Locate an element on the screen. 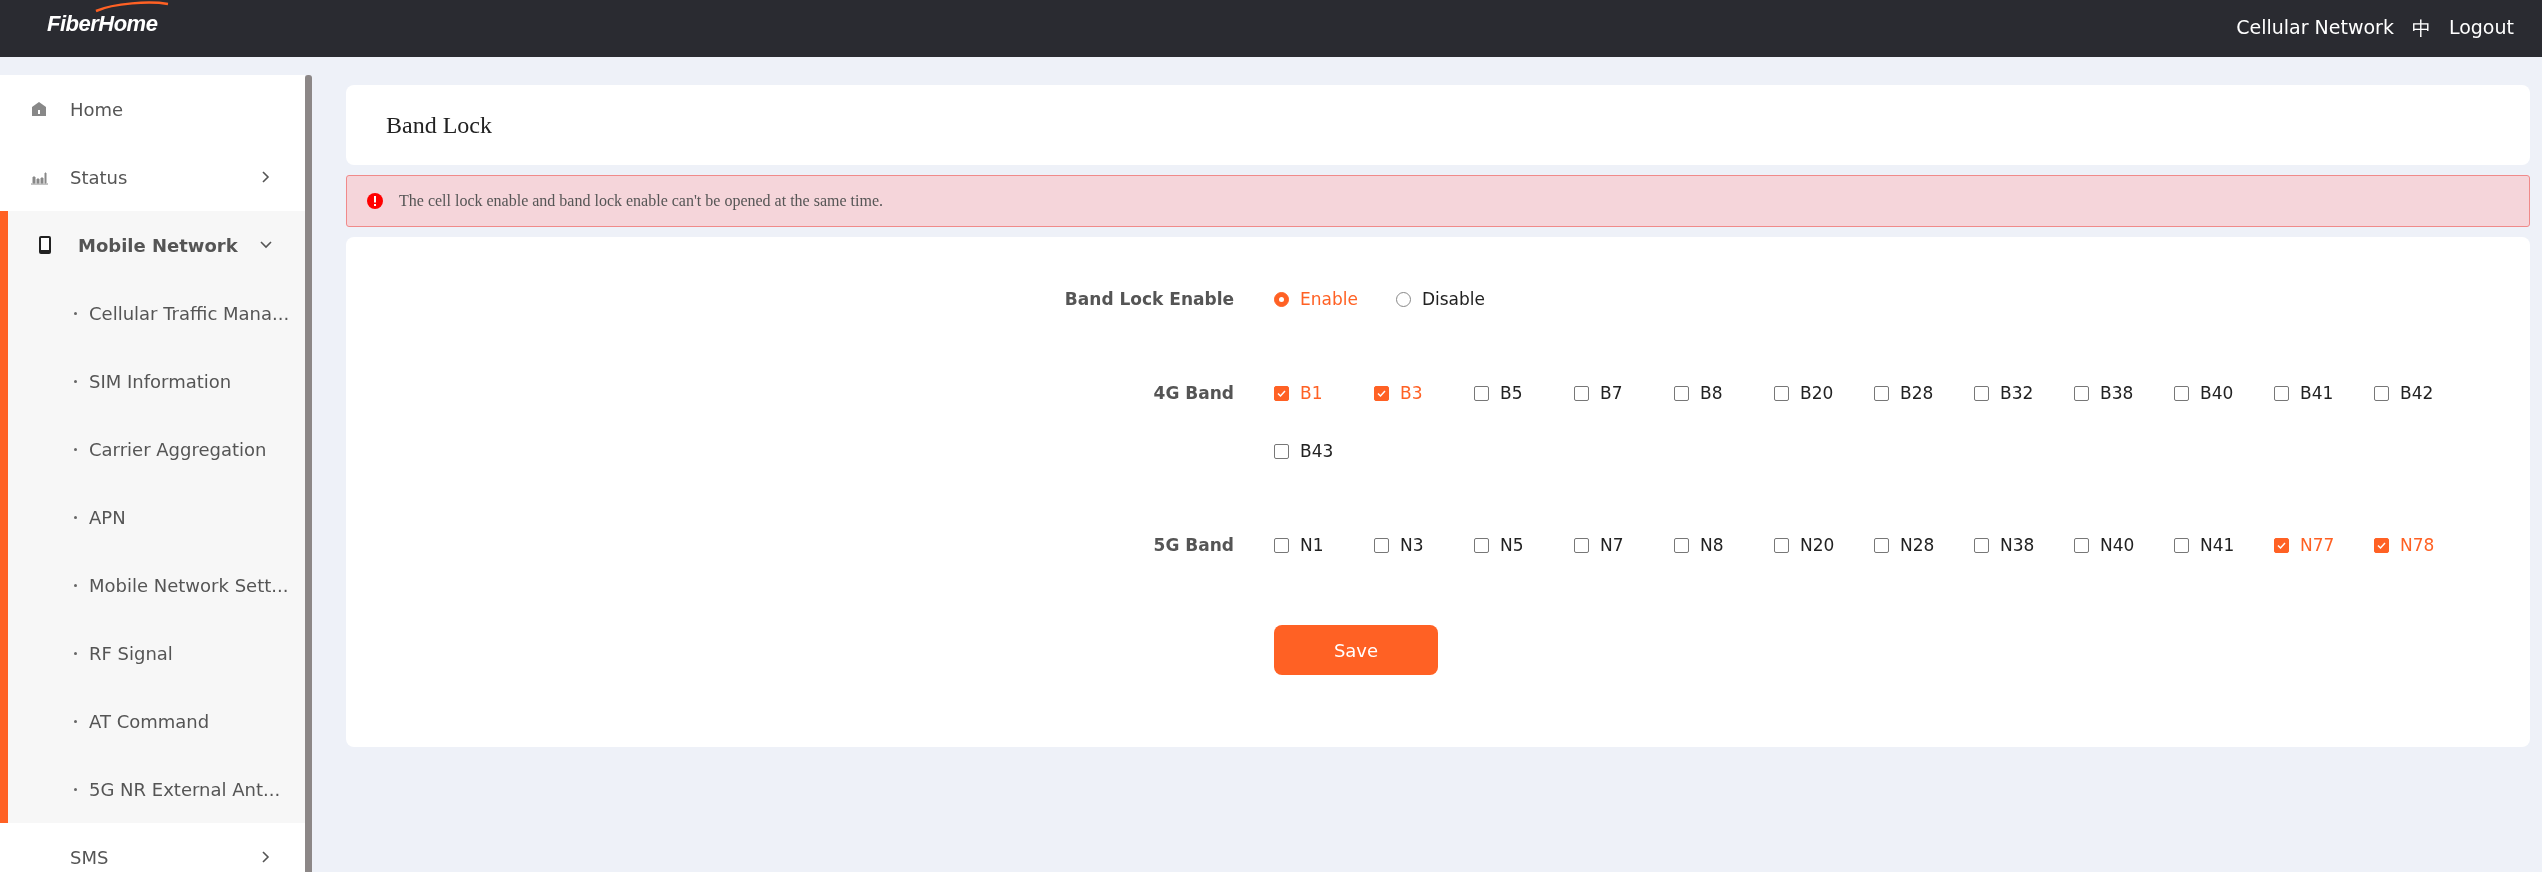  sidebar-item: SMS is located at coordinates (152, 847).